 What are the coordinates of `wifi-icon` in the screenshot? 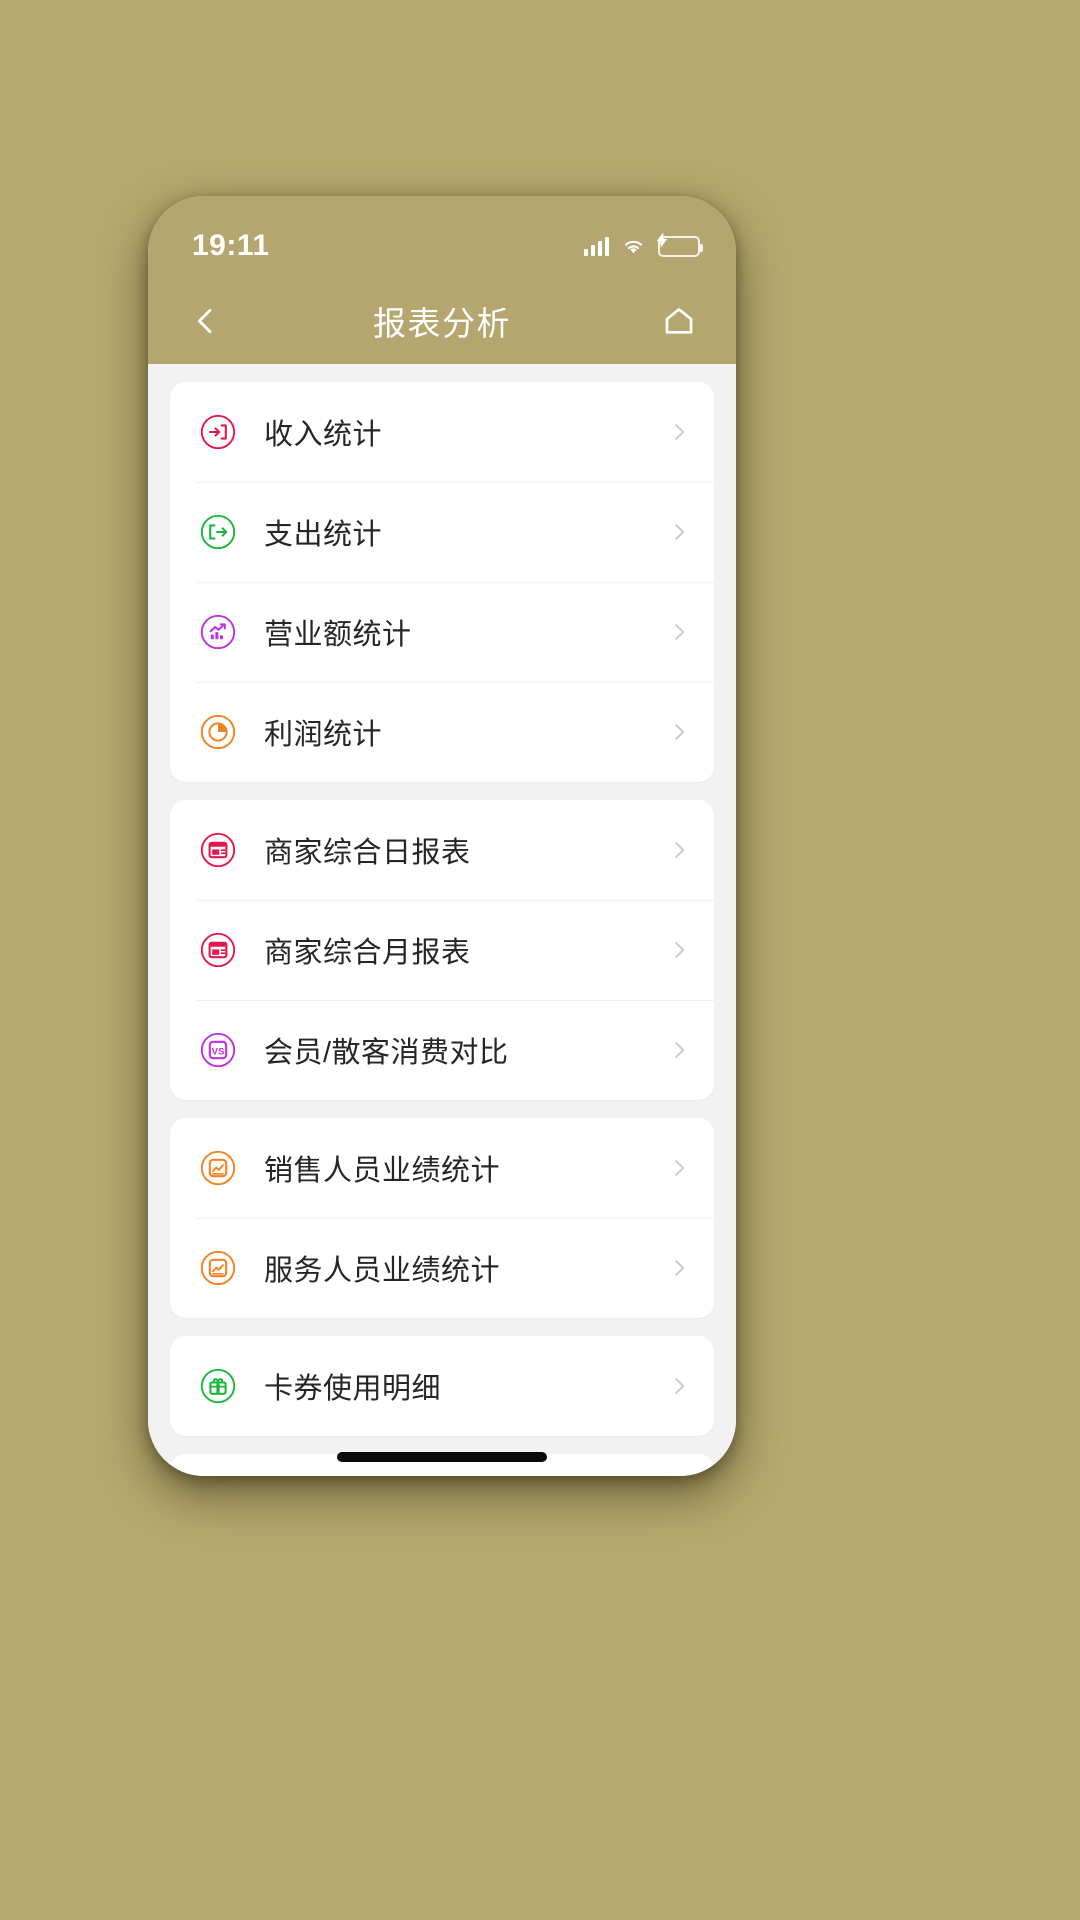 It's located at (633, 247).